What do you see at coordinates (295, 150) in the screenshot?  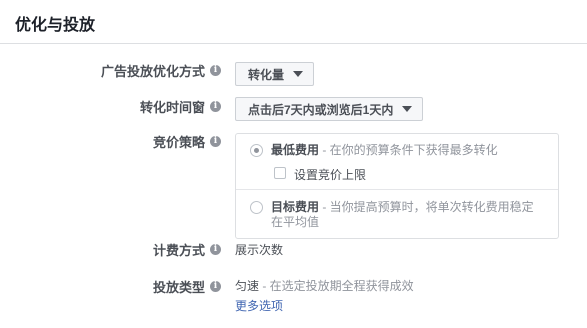 I see `lowest-cost-title: 最低费用` at bounding box center [295, 150].